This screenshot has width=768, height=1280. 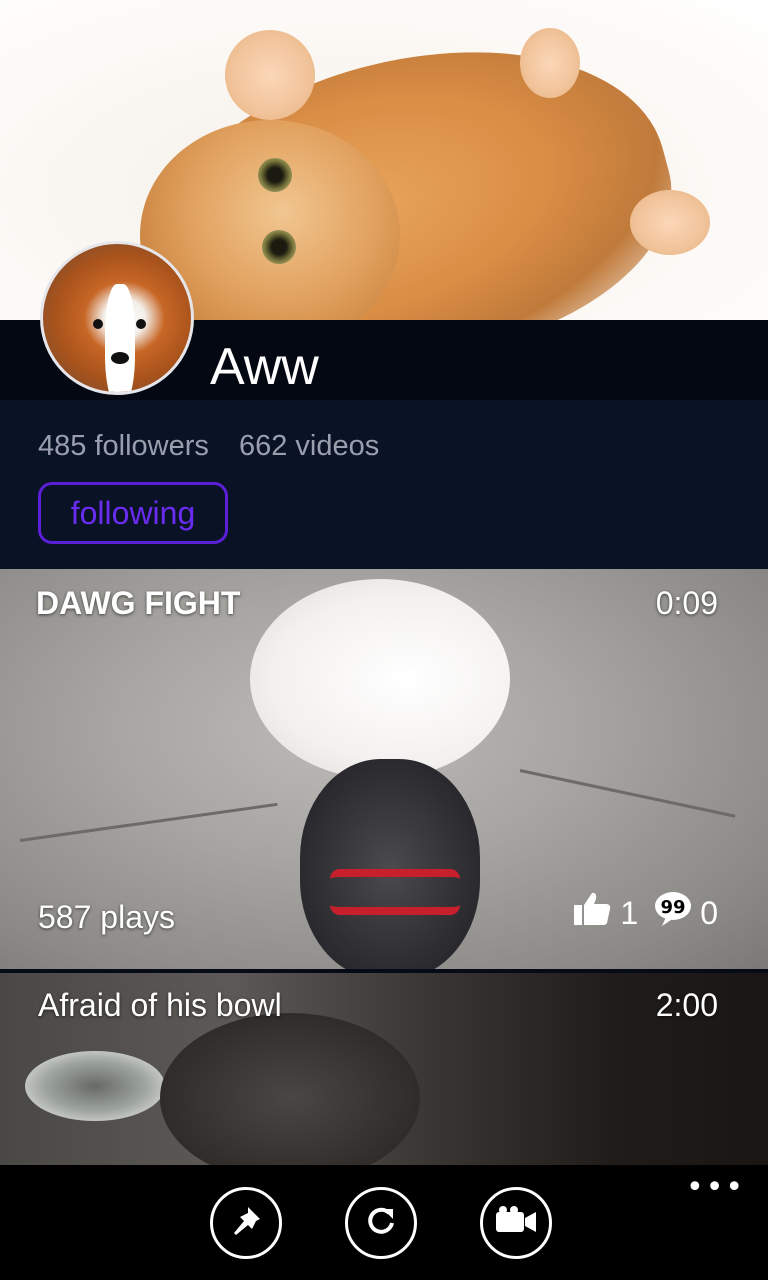 I want to click on videos-count: 662 videos, so click(x=309, y=446).